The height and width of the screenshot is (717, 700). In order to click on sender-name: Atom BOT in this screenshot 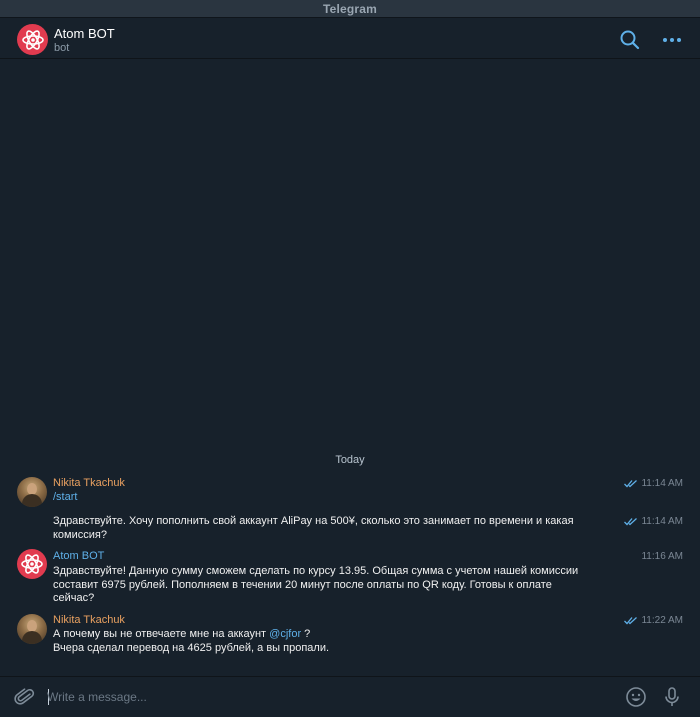, I will do `click(78, 556)`.